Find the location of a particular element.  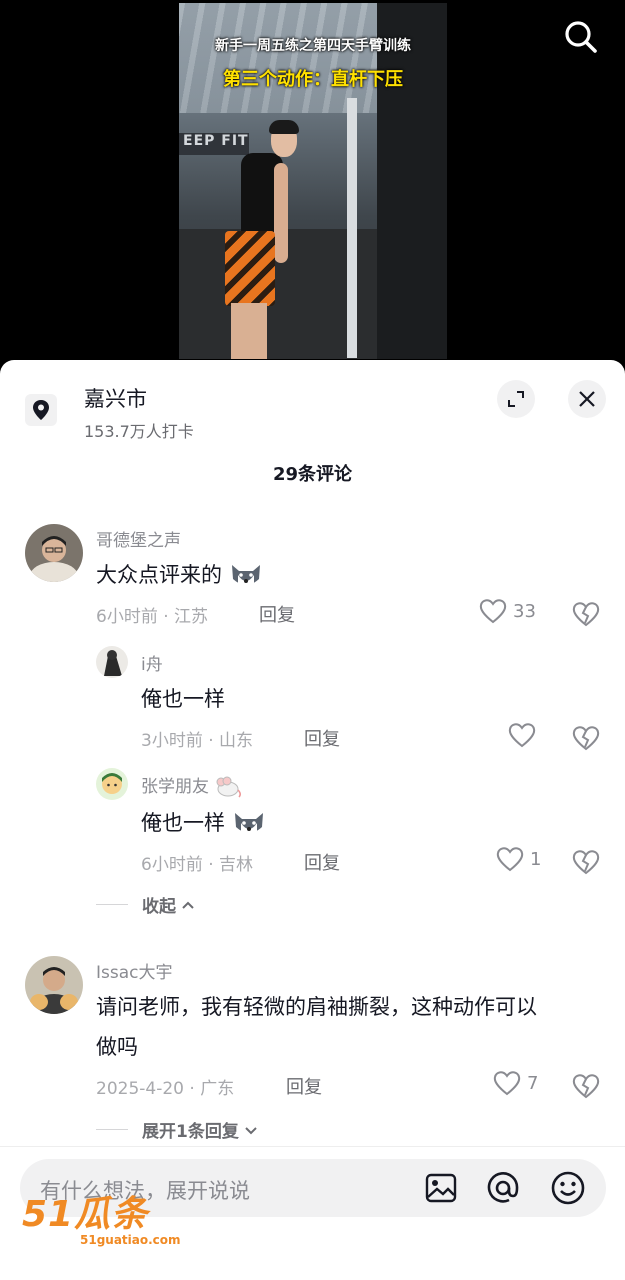

reply-username: i舟 is located at coordinates (152, 662).